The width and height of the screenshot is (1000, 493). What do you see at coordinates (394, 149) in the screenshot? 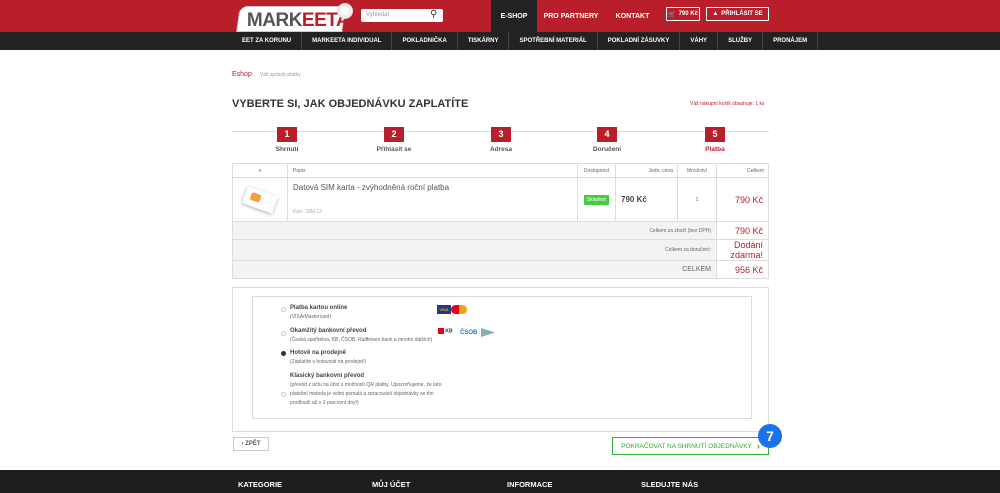
I see `step-label: Přihlásit se` at bounding box center [394, 149].